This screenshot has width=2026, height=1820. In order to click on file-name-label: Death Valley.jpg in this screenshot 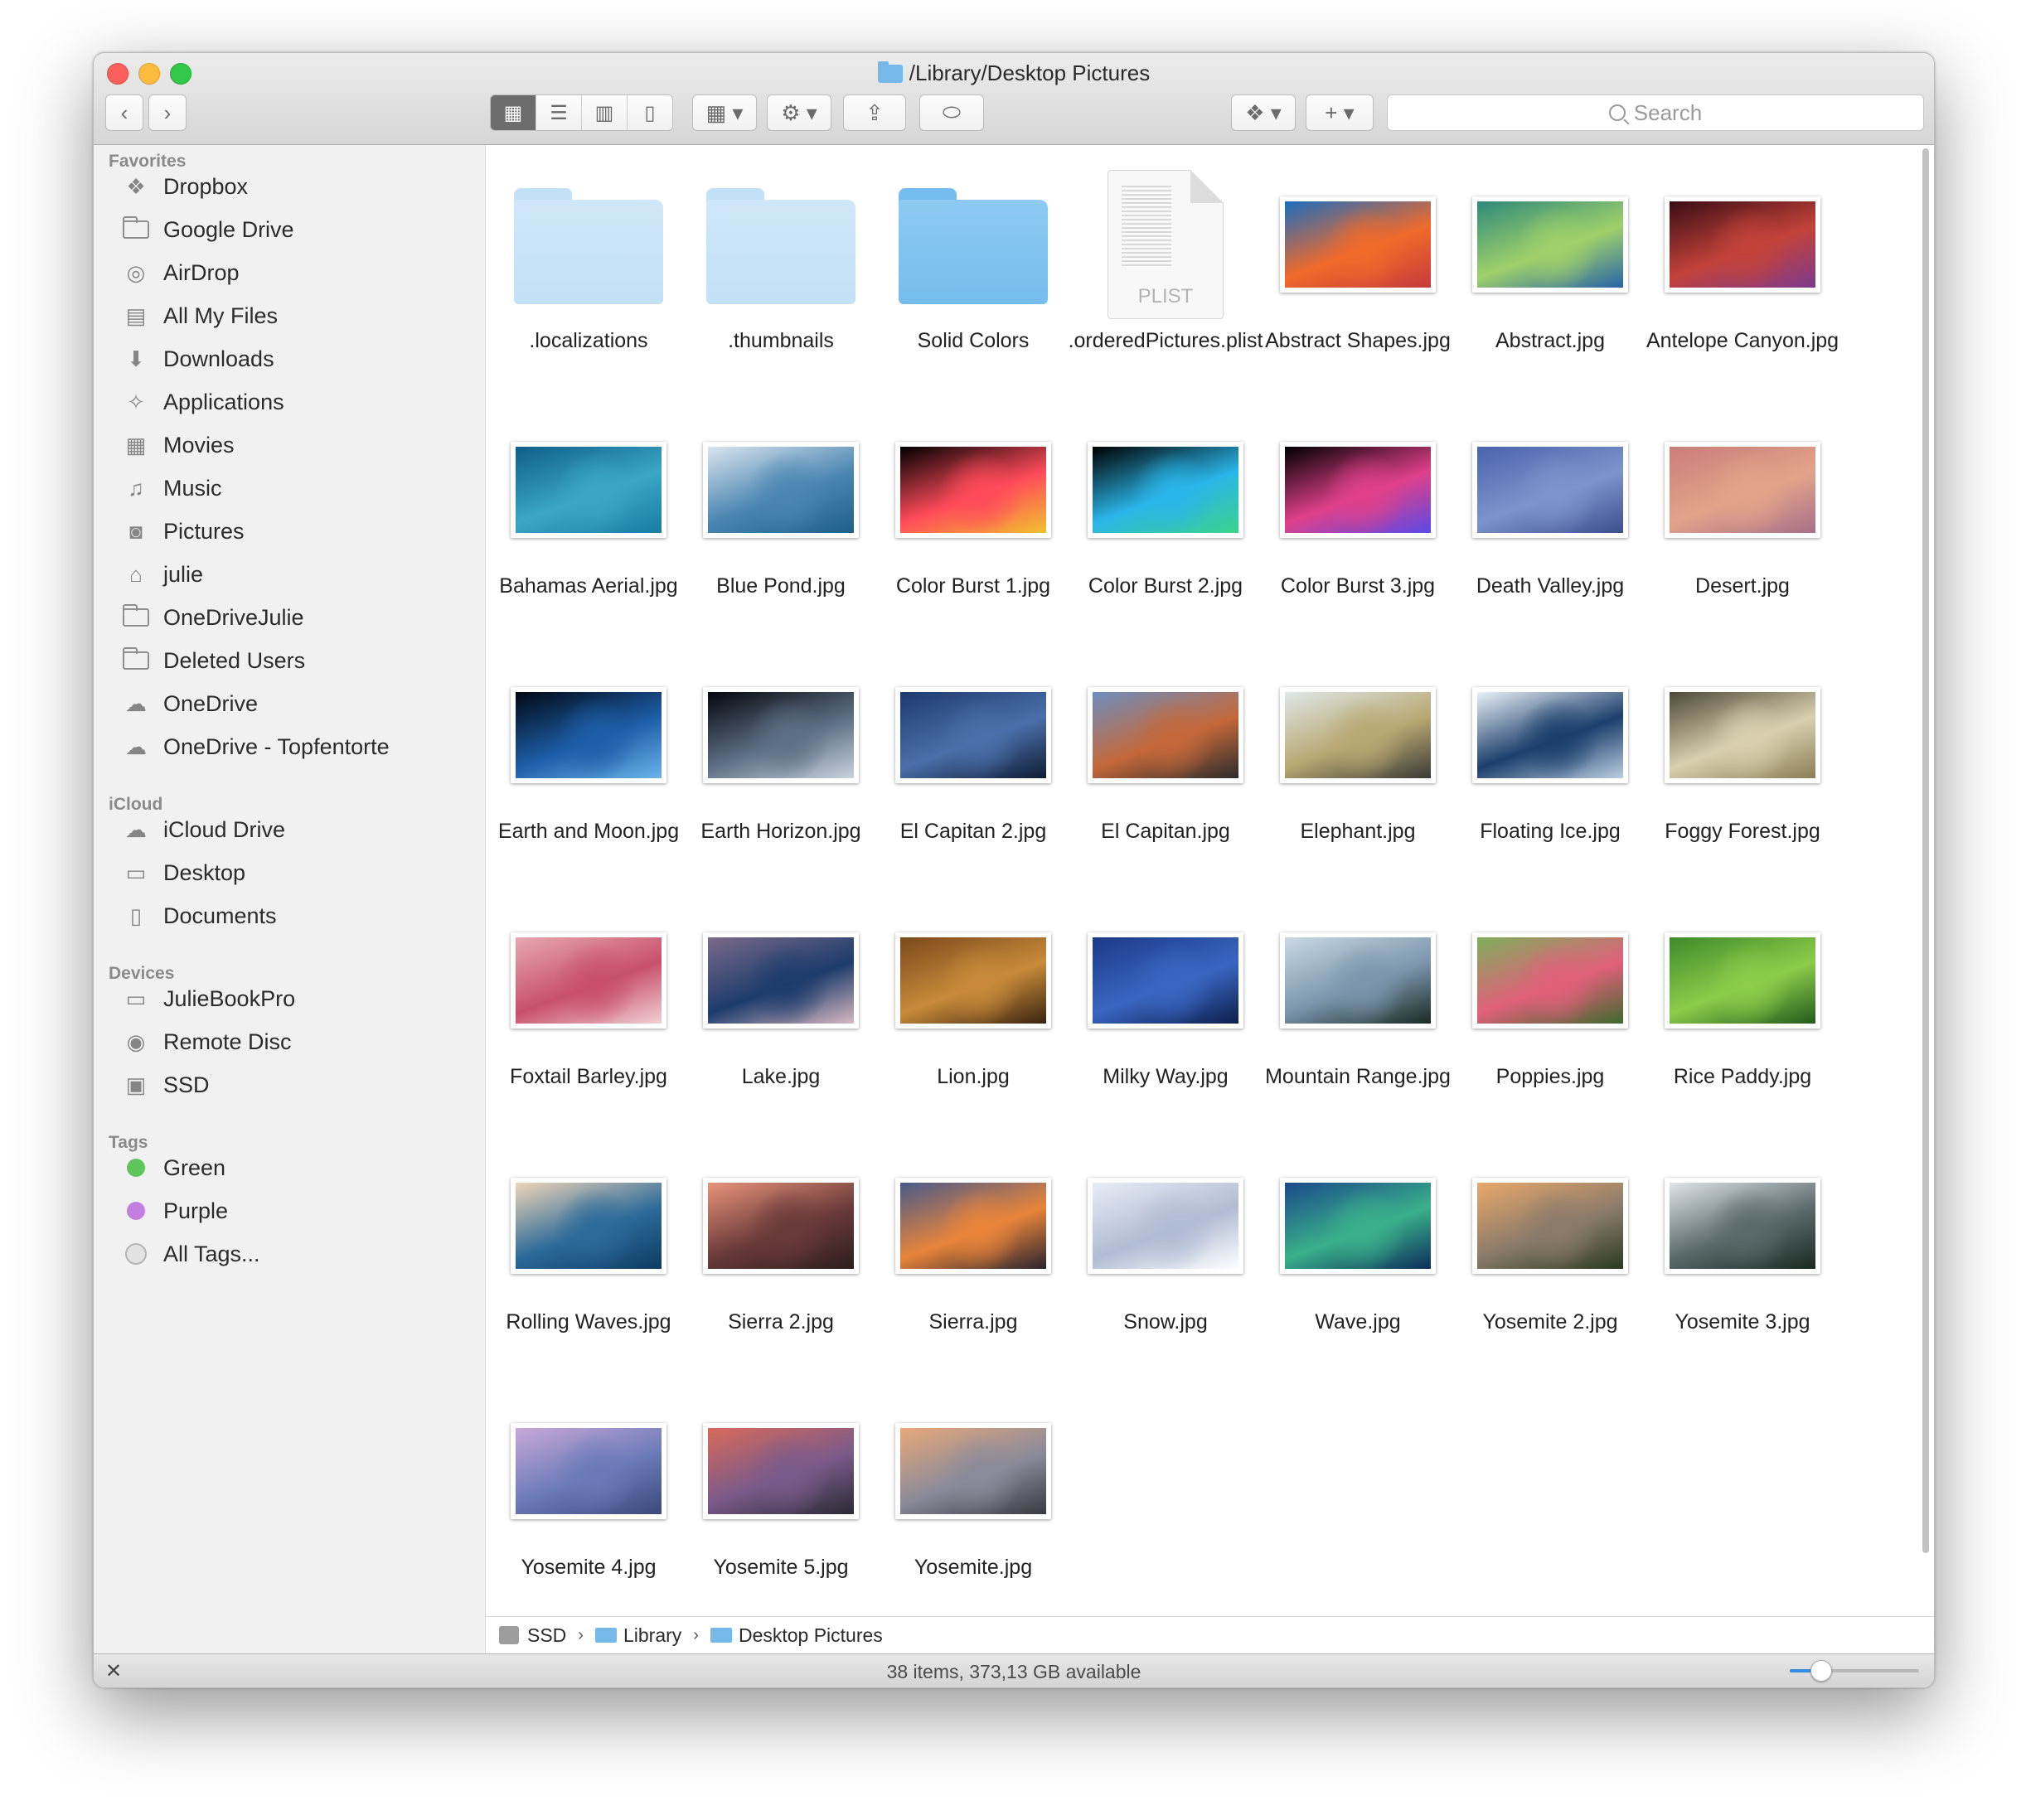, I will do `click(1551, 586)`.